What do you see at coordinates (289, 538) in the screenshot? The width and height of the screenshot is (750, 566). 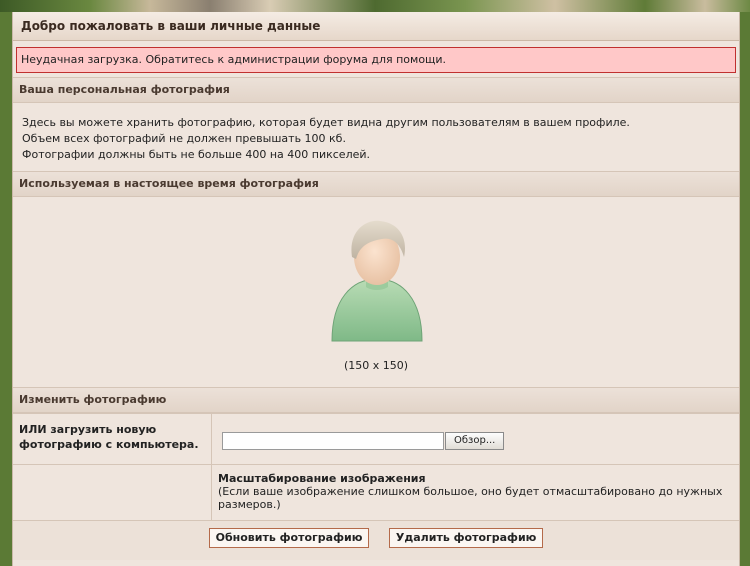 I see `update-photo-button: Обновить фотографию` at bounding box center [289, 538].